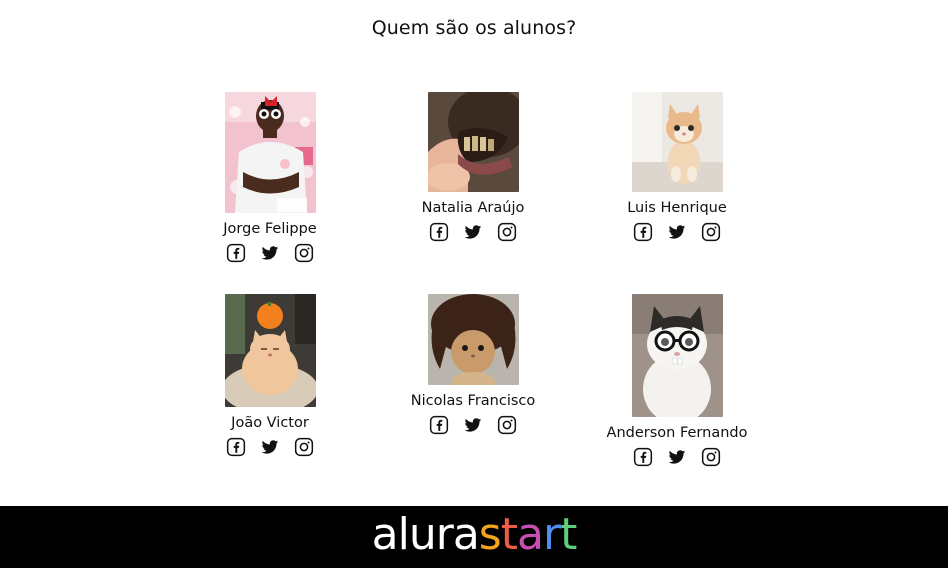 This screenshot has height=568, width=948. I want to click on student-name: Anderson Fernando, so click(677, 433).